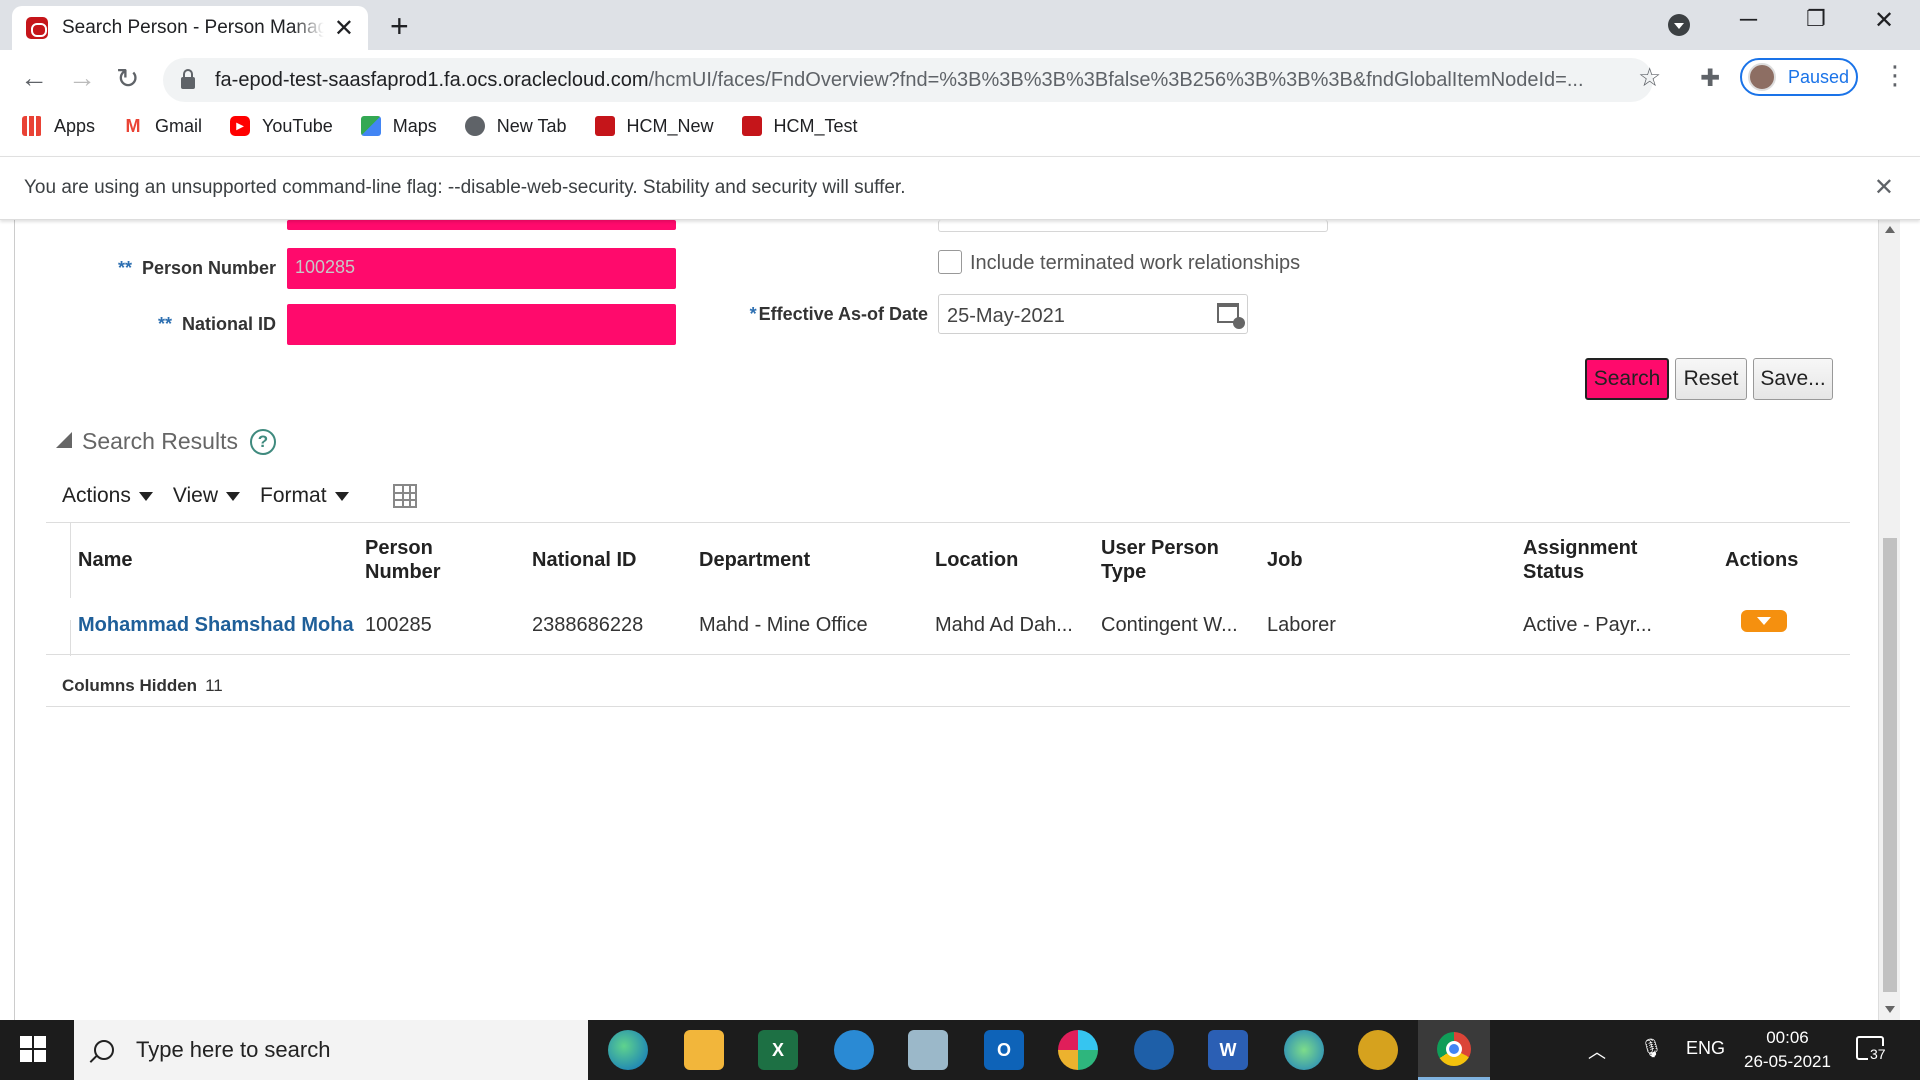 The image size is (1920, 1080). I want to click on new-tab-button: +, so click(399, 26).